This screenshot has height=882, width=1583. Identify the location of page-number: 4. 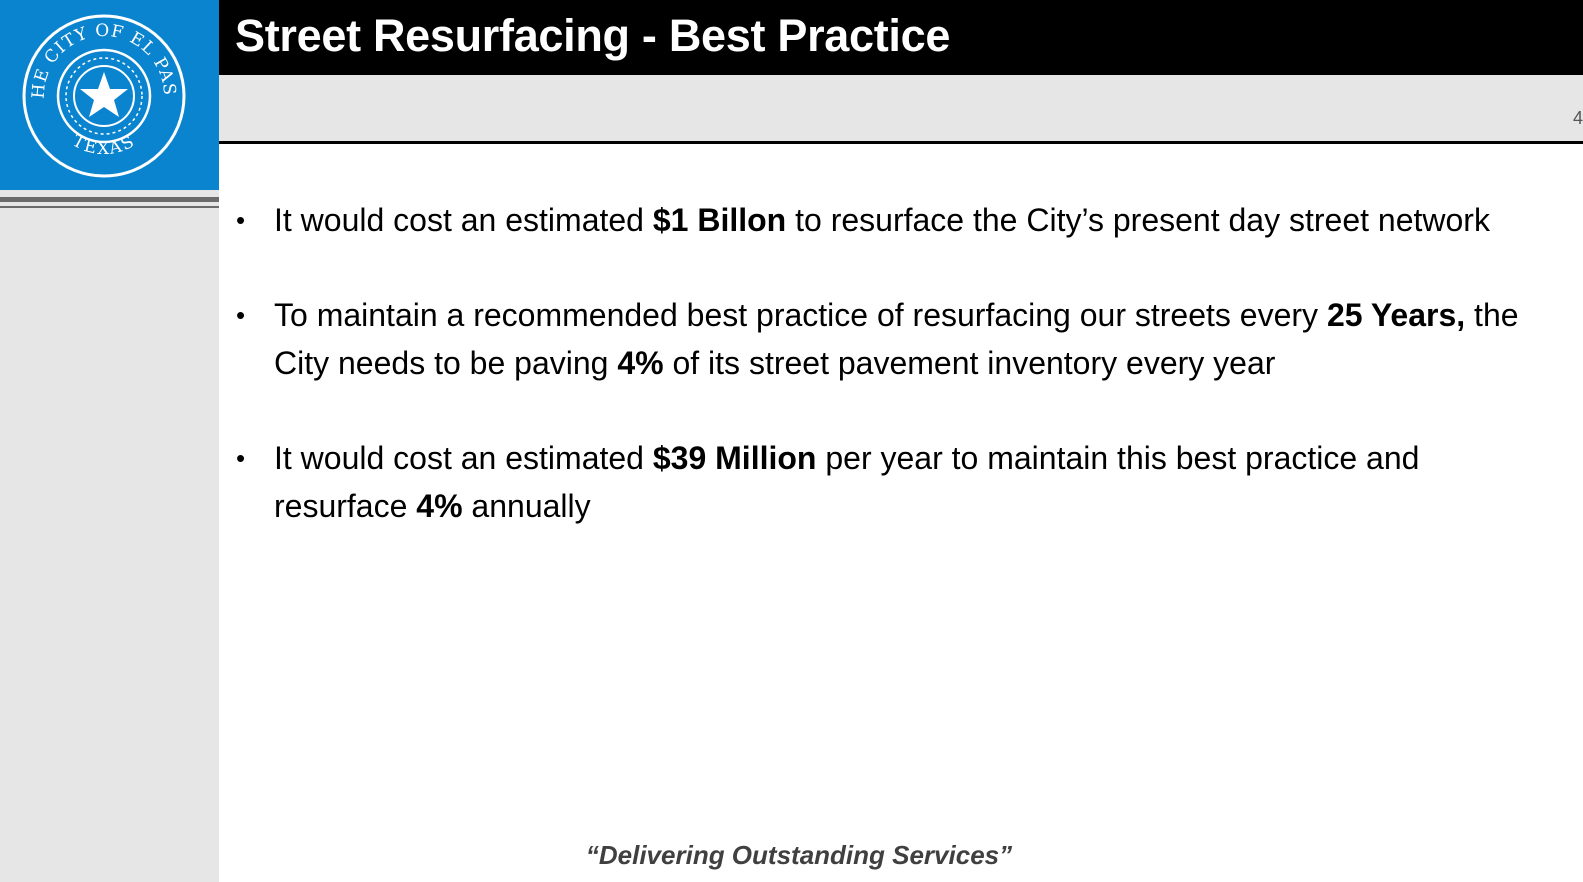
(1577, 118).